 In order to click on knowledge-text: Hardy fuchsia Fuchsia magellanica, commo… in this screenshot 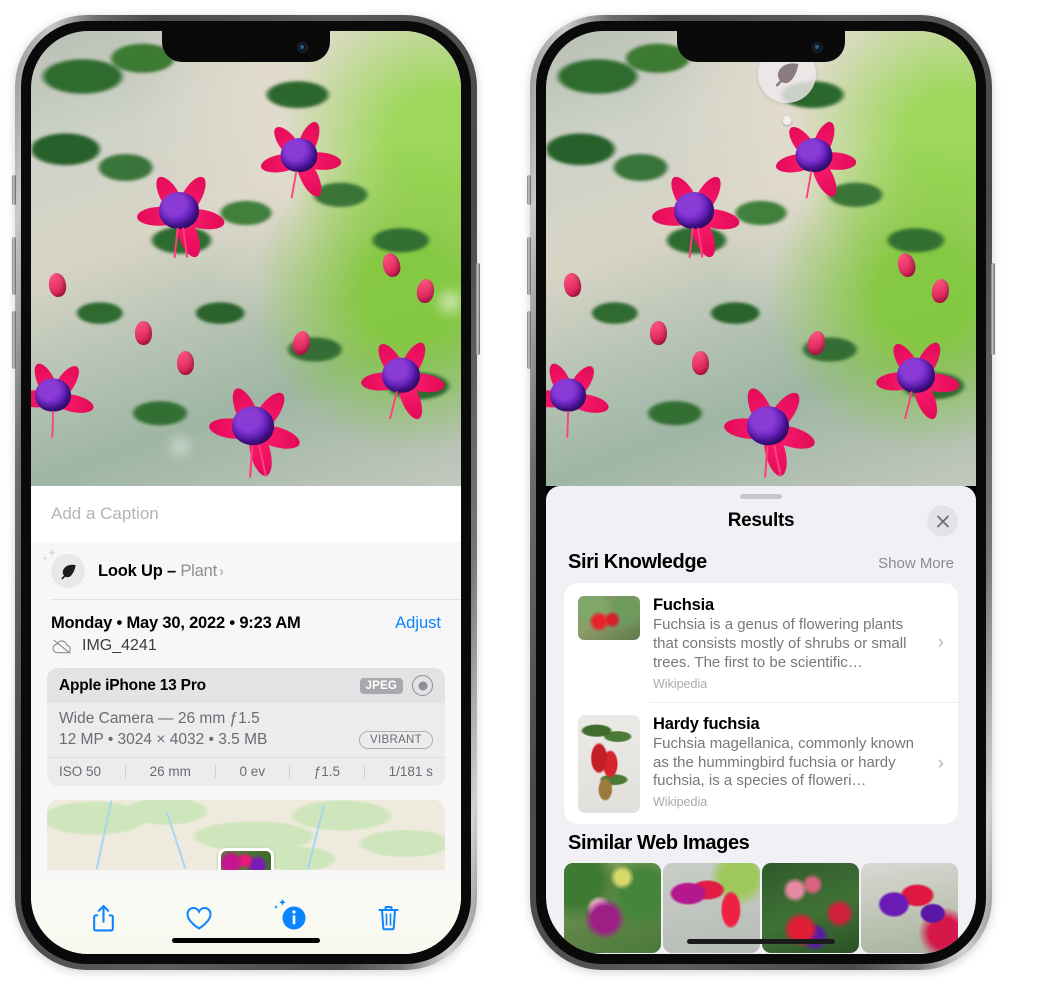, I will do `click(787, 762)`.